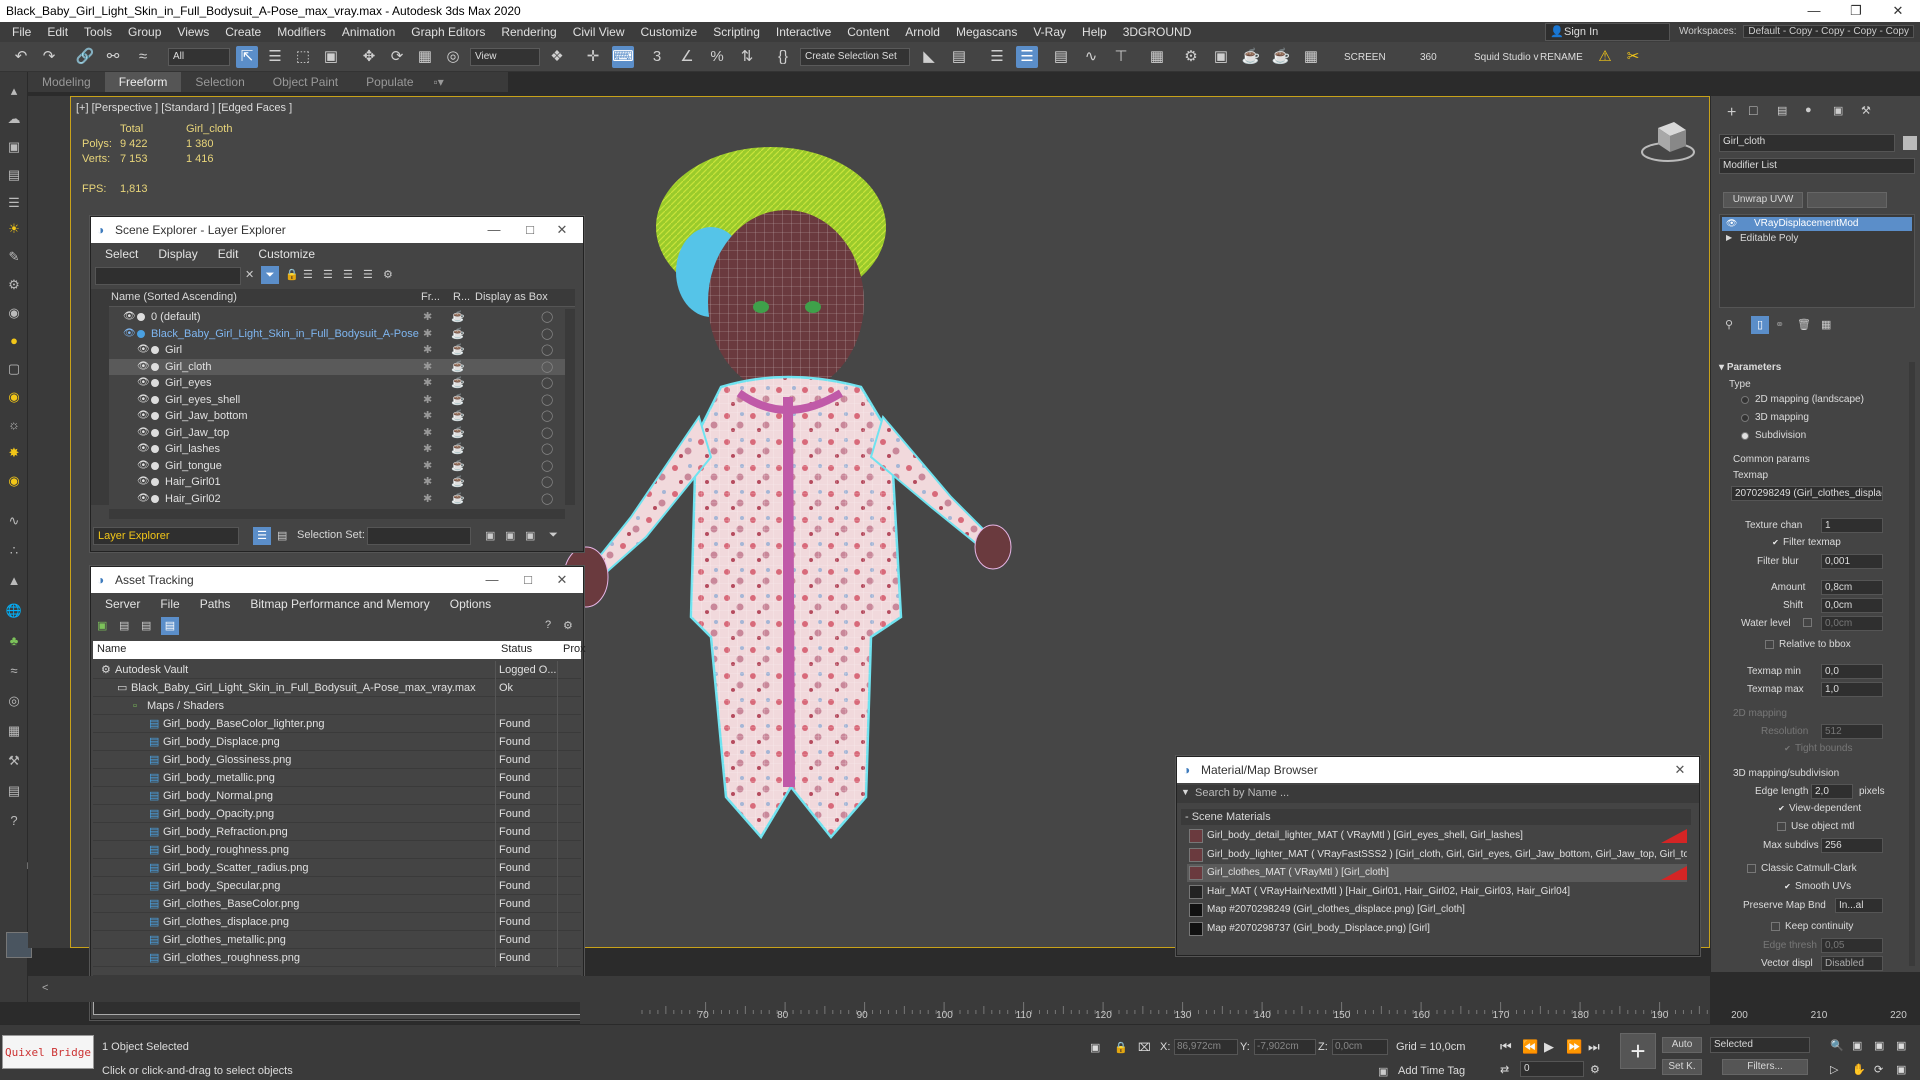 This screenshot has height=1080, width=1920. I want to click on at-row: ▤ Girl_clothes_BaseColor.png Found, so click(337, 904).